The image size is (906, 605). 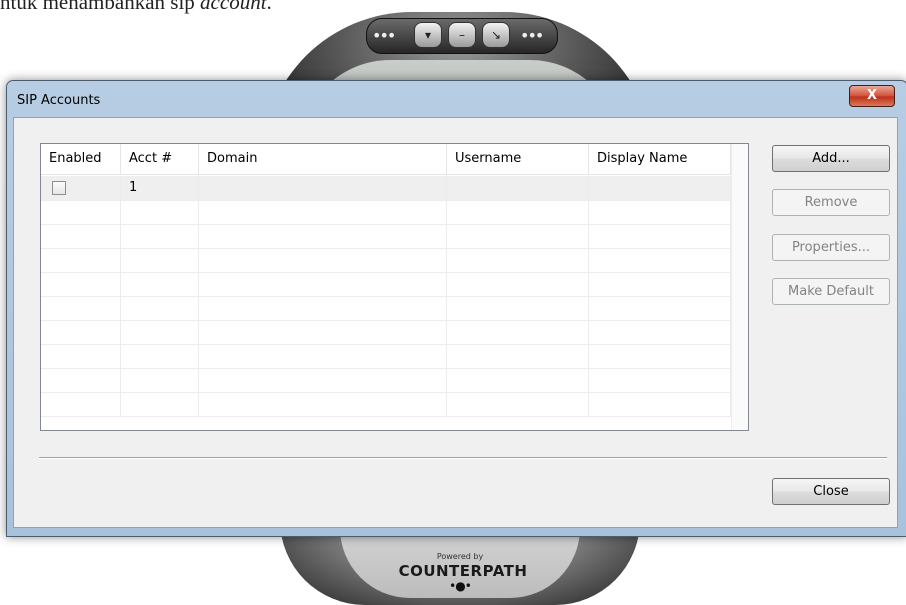 I want to click on column-header-username: Username, so click(x=518, y=159).